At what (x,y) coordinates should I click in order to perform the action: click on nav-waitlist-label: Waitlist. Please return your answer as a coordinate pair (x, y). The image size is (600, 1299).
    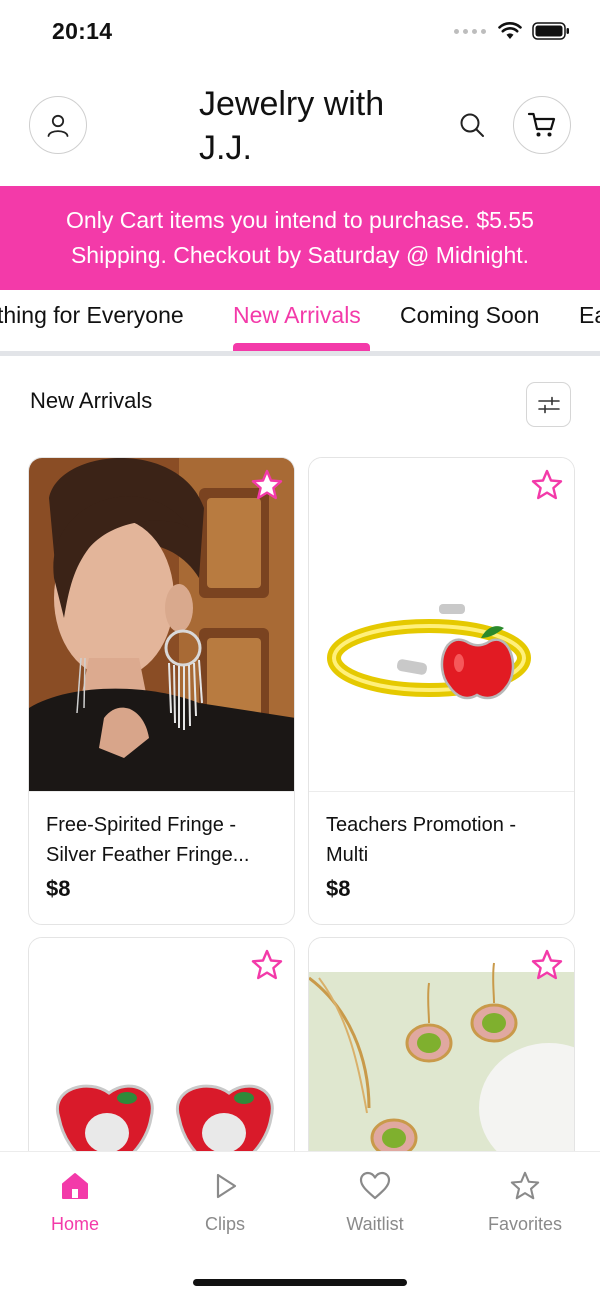
    Looking at the image, I should click on (375, 1224).